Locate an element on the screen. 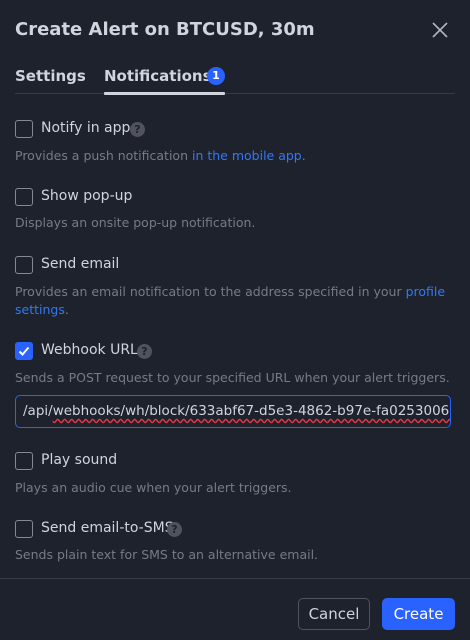 This screenshot has height=640, width=470. play-sound-label: Play sound is located at coordinates (79, 460).